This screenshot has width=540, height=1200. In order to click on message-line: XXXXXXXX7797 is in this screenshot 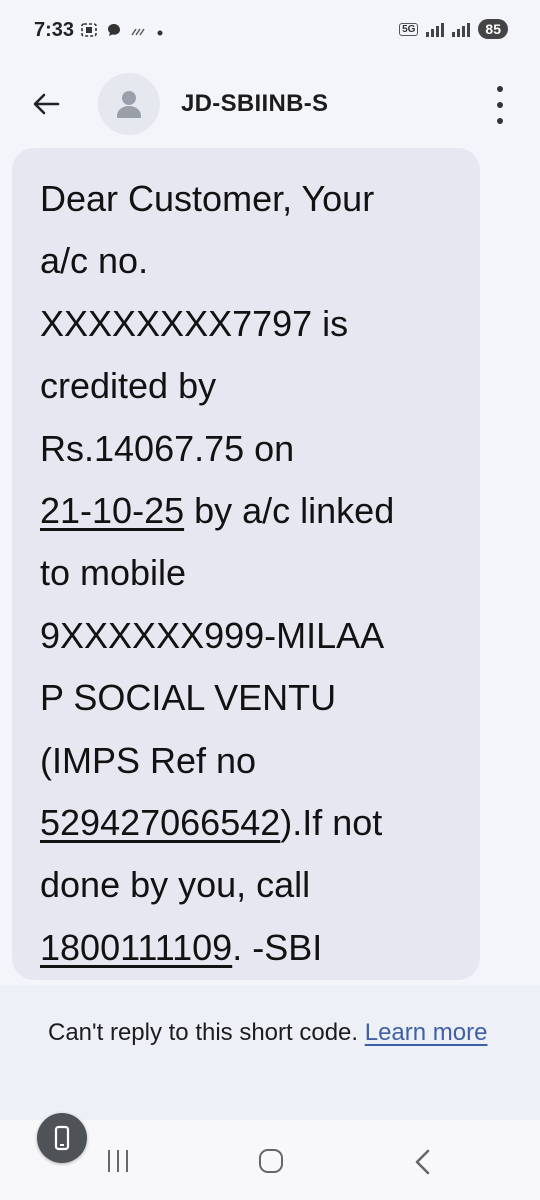, I will do `click(194, 323)`.